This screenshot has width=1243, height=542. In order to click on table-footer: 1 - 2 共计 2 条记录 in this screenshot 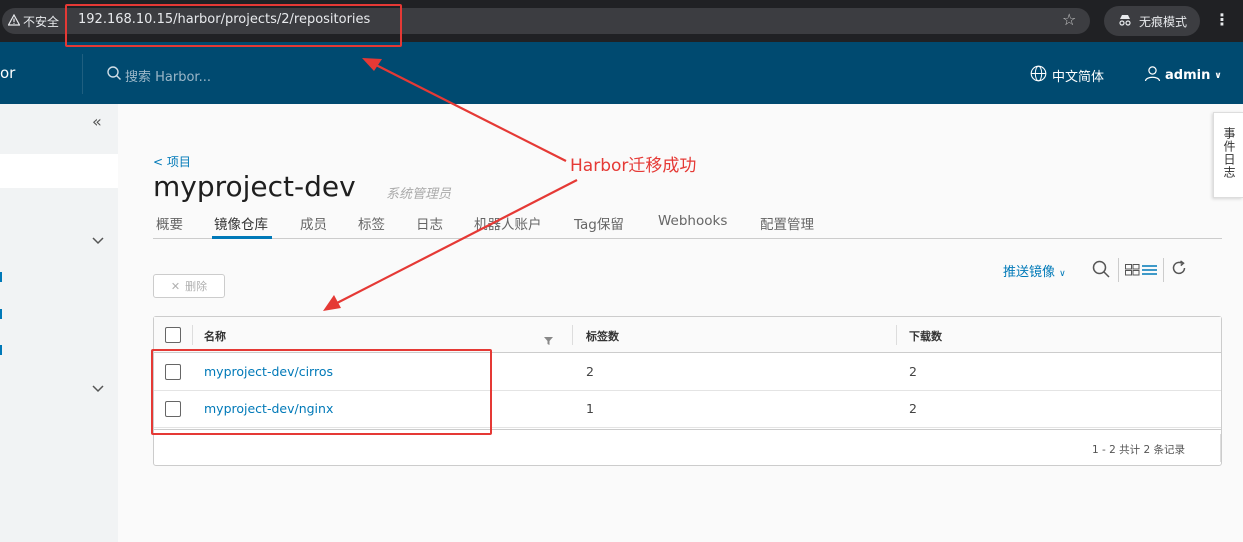, I will do `click(687, 447)`.